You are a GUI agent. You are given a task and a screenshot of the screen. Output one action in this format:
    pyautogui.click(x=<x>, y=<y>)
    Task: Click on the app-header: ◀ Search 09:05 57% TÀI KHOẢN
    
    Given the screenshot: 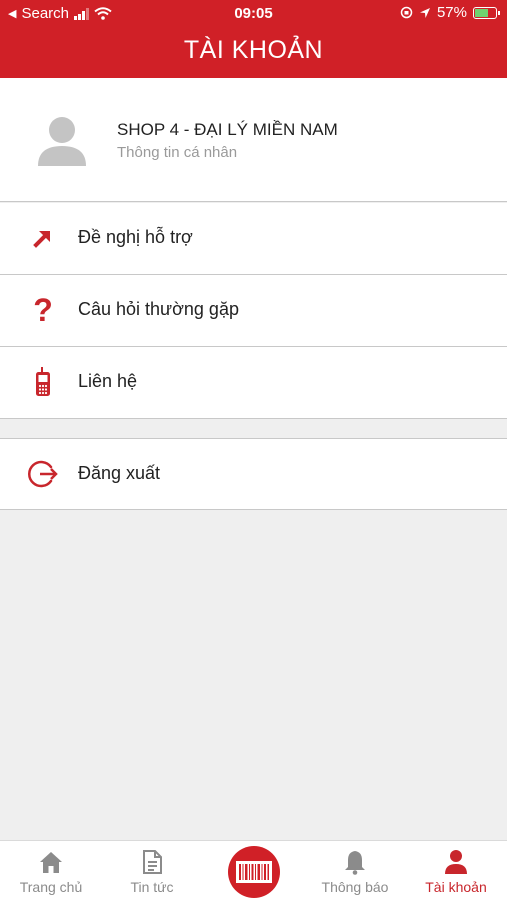 What is the action you would take?
    pyautogui.click(x=253, y=39)
    